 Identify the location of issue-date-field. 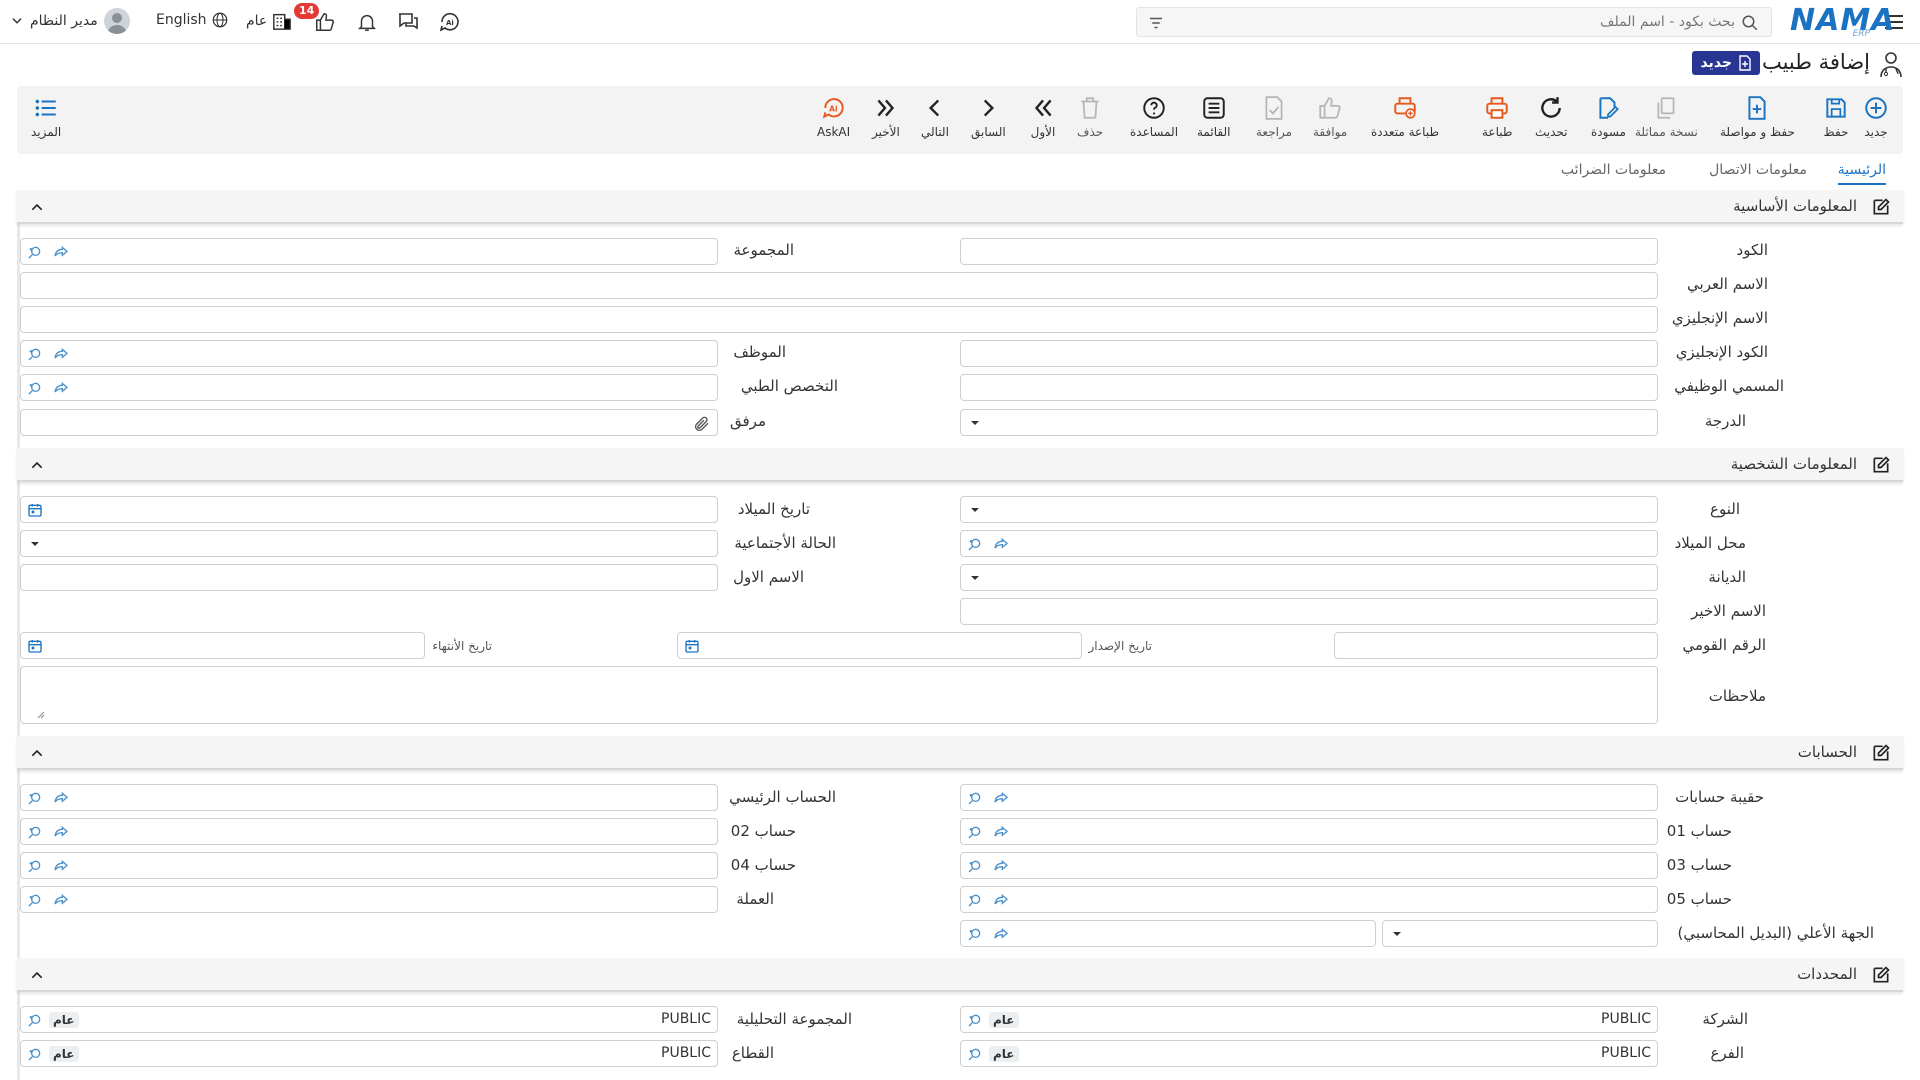
(879, 645).